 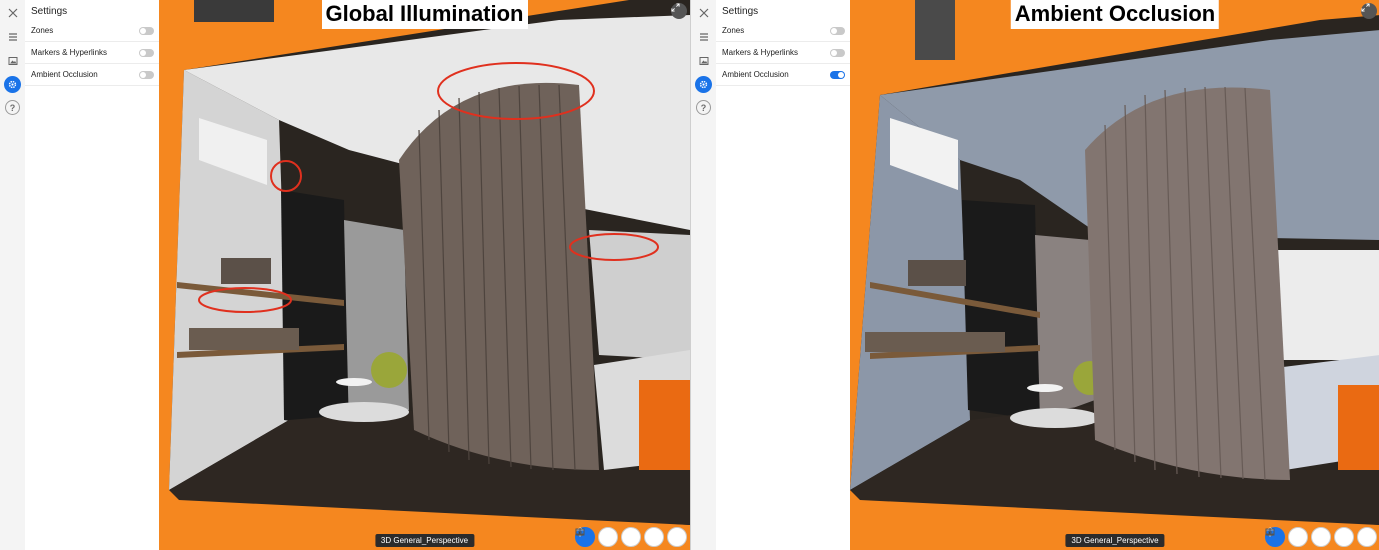 I want to click on caption-title: Ambient Occlusion, so click(x=1115, y=14).